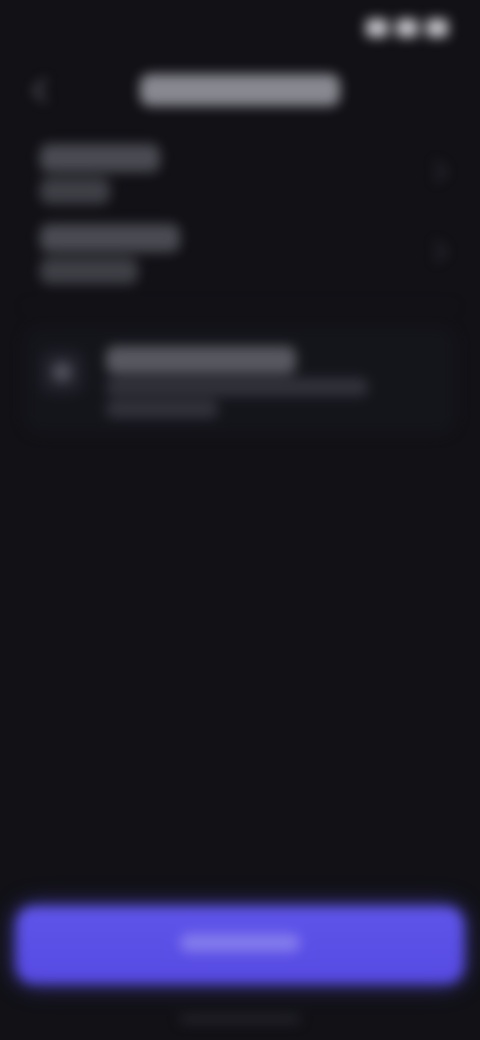 Image resolution: width=480 pixels, height=1040 pixels. I want to click on status-icons, so click(400, 28).